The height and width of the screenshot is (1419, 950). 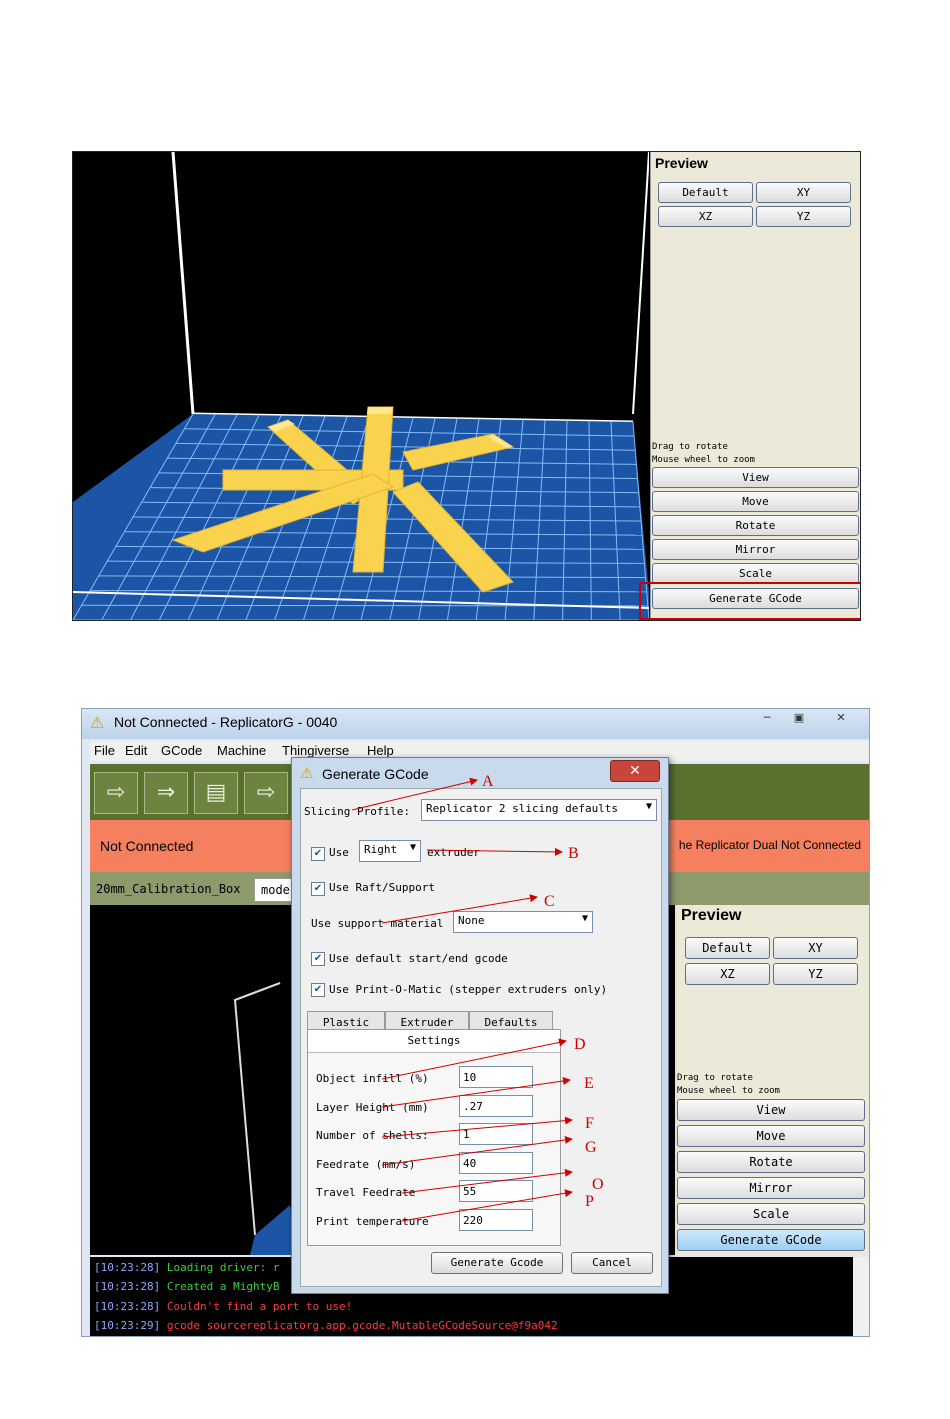 I want to click on mirror-tool-button: Mirror, so click(x=755, y=549).